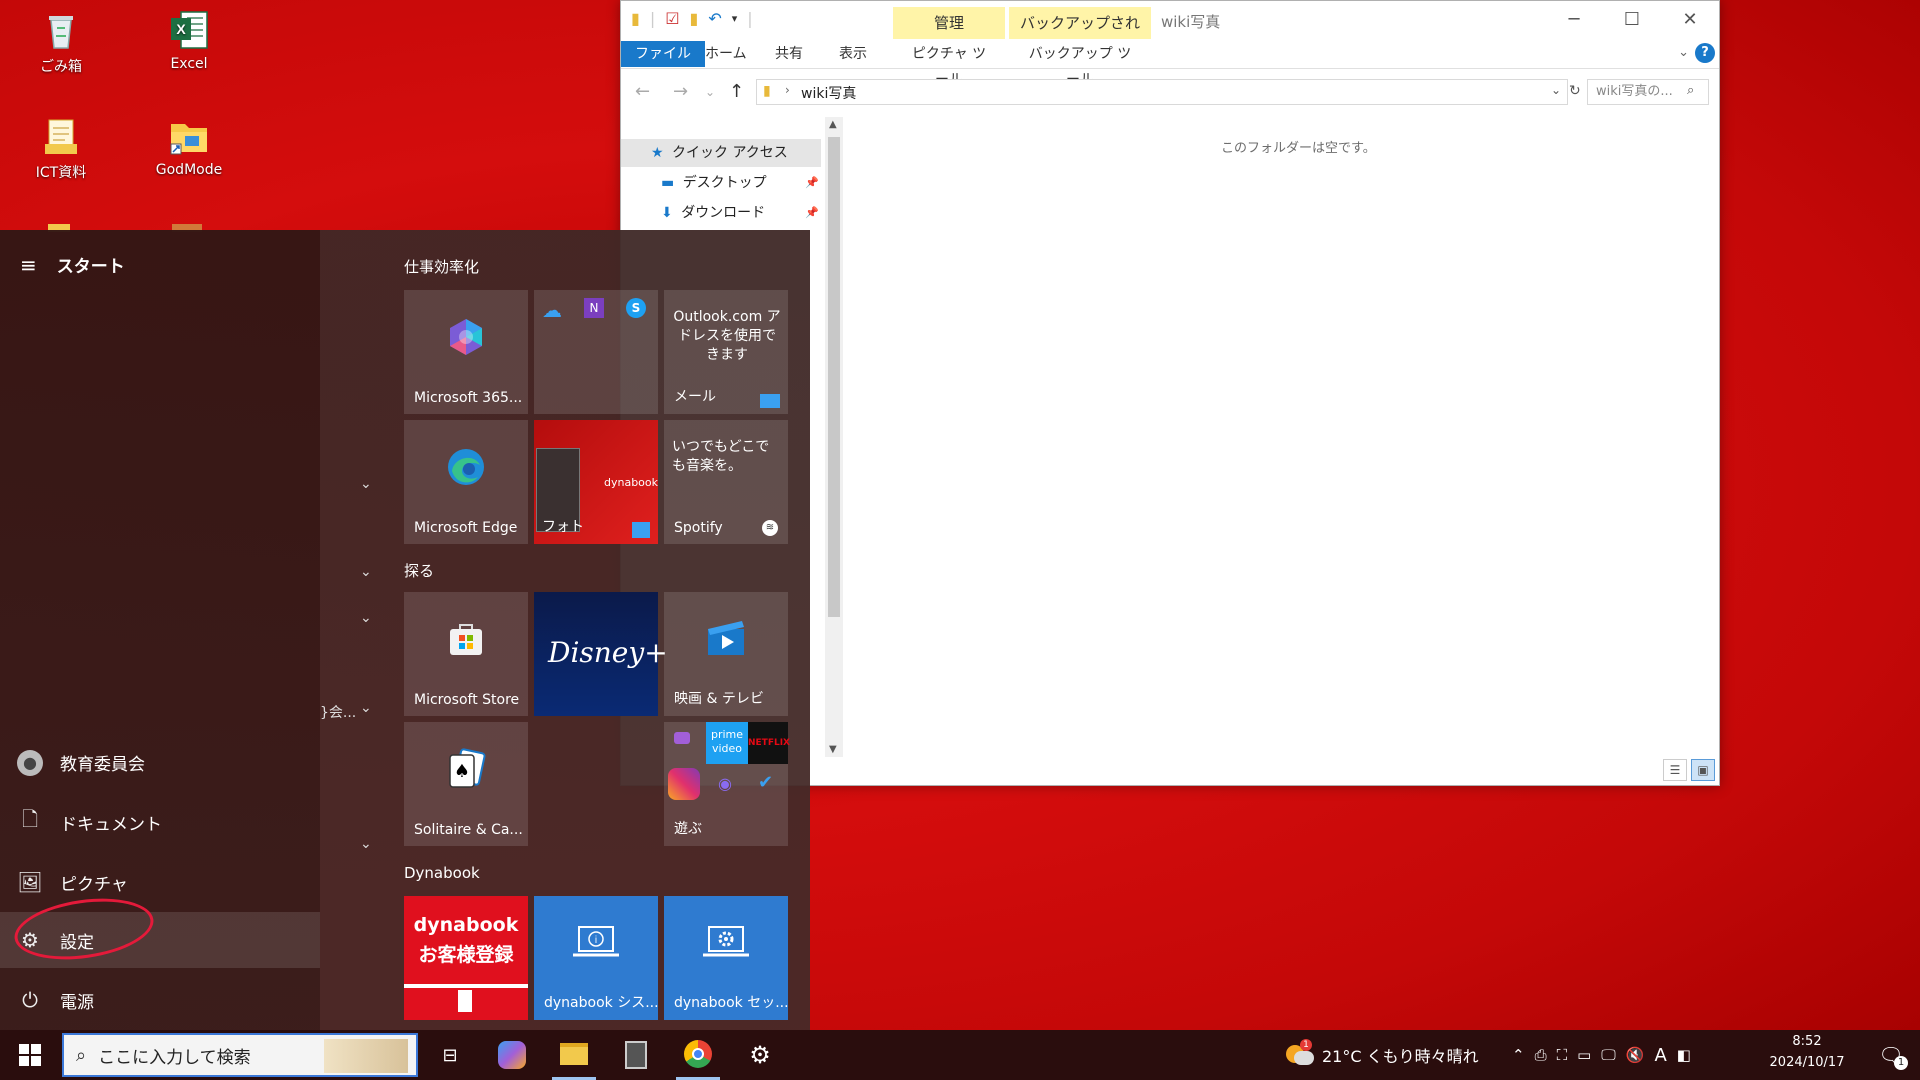 The image size is (1920, 1080). Describe the element at coordinates (682, 738) in the screenshot. I see `game-icon` at that location.